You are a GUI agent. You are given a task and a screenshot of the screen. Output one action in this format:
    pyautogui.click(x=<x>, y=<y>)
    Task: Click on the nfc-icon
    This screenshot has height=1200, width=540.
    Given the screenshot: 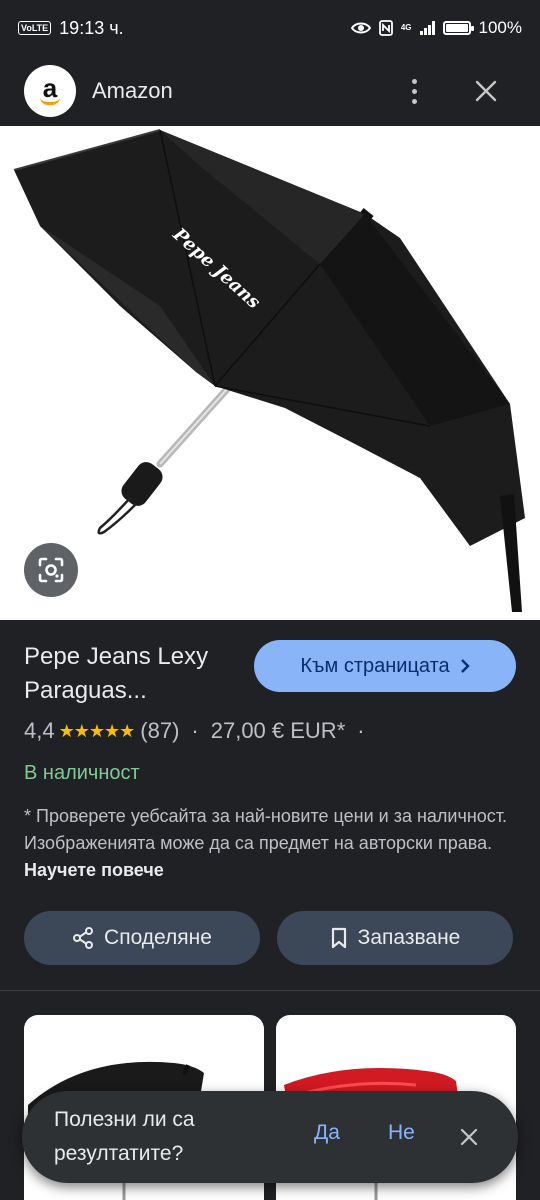 What is the action you would take?
    pyautogui.click(x=385, y=28)
    